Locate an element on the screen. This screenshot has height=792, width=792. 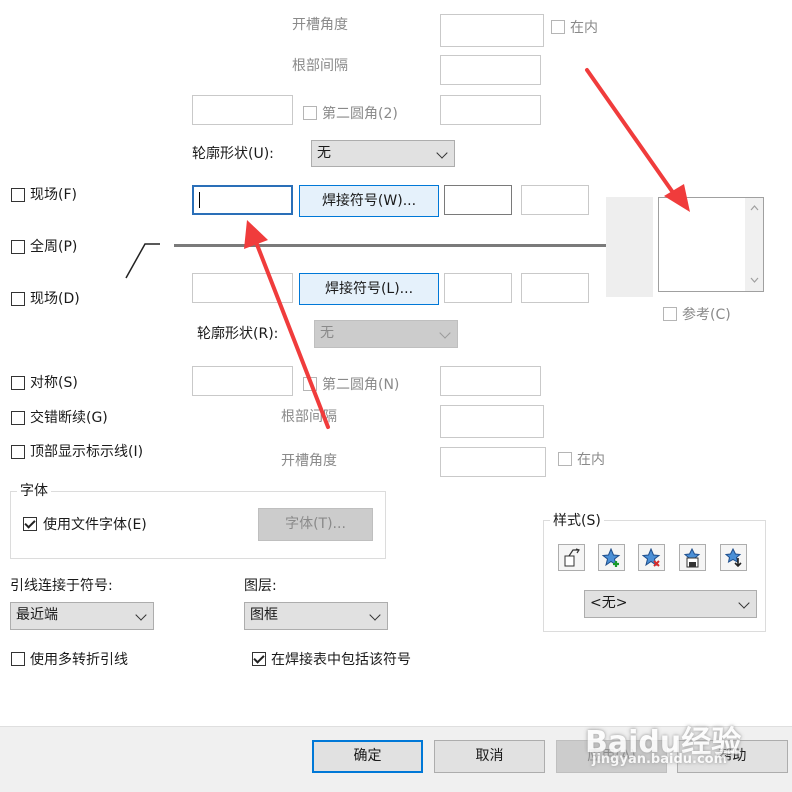
layer-select: 图框 is located at coordinates (316, 616).